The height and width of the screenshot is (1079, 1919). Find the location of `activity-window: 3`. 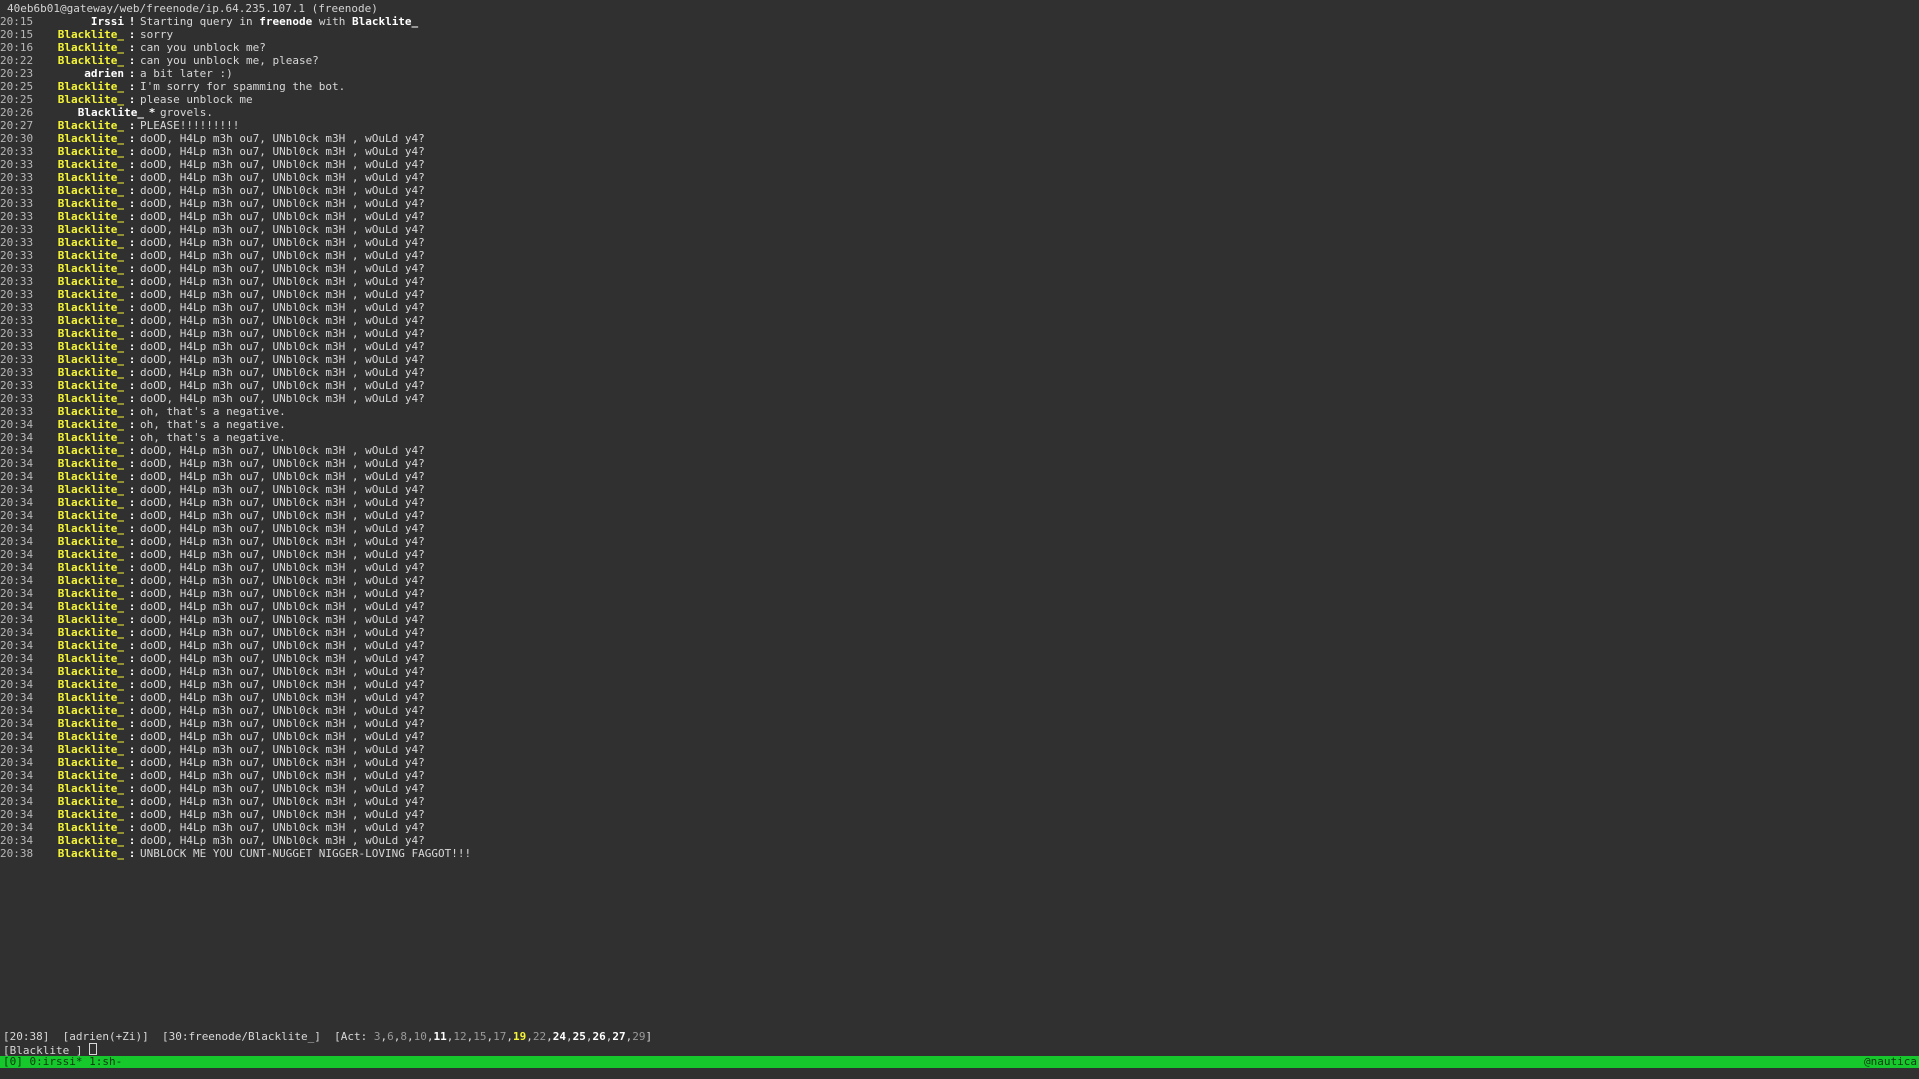

activity-window: 3 is located at coordinates (377, 1036).